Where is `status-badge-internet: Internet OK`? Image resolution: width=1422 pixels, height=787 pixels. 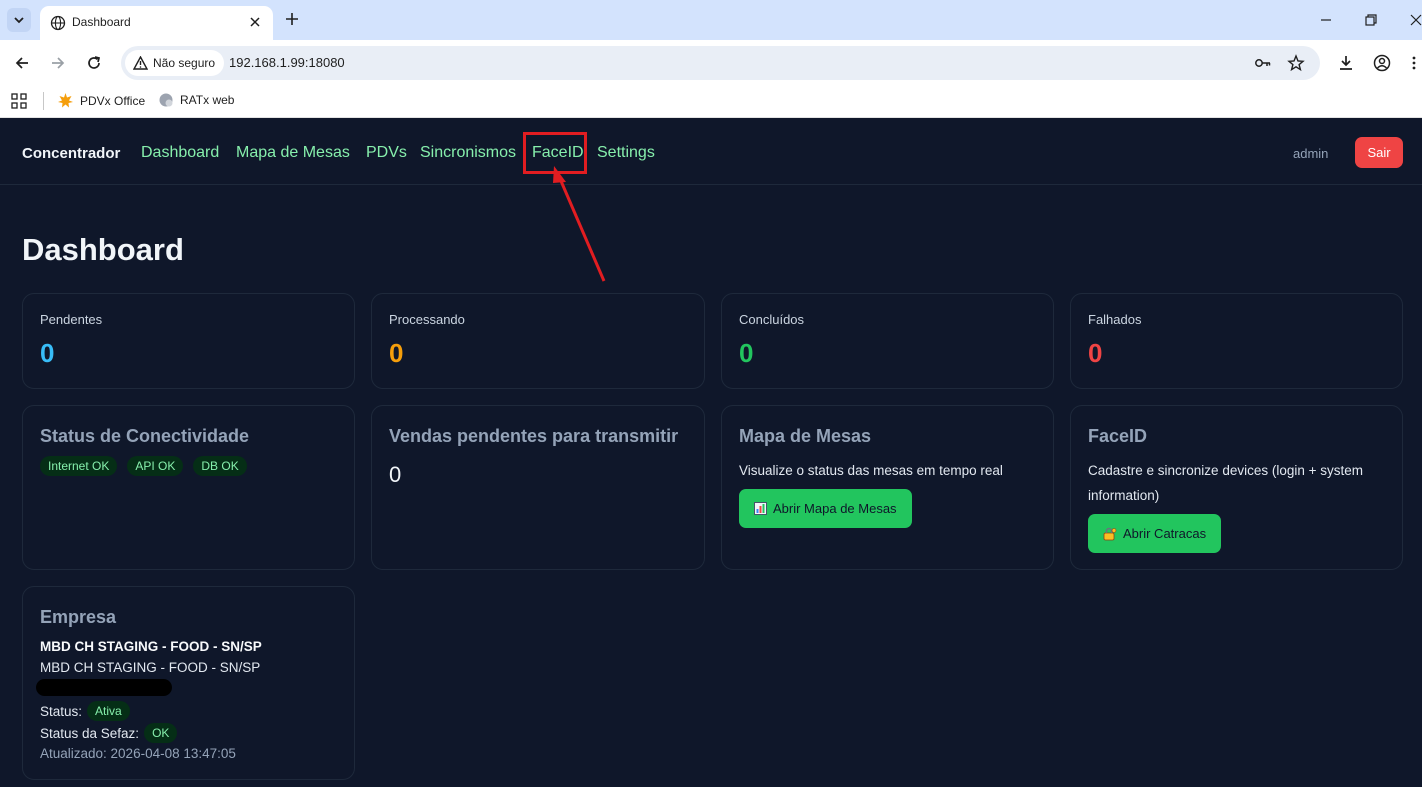
status-badge-internet: Internet OK is located at coordinates (79, 466).